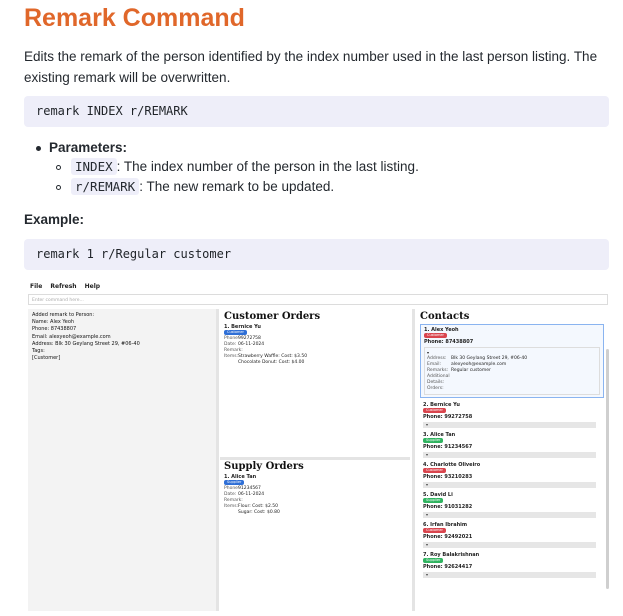 The height and width of the screenshot is (616, 623). What do you see at coordinates (471, 370) in the screenshot?
I see `detail-value: Regular customer` at bounding box center [471, 370].